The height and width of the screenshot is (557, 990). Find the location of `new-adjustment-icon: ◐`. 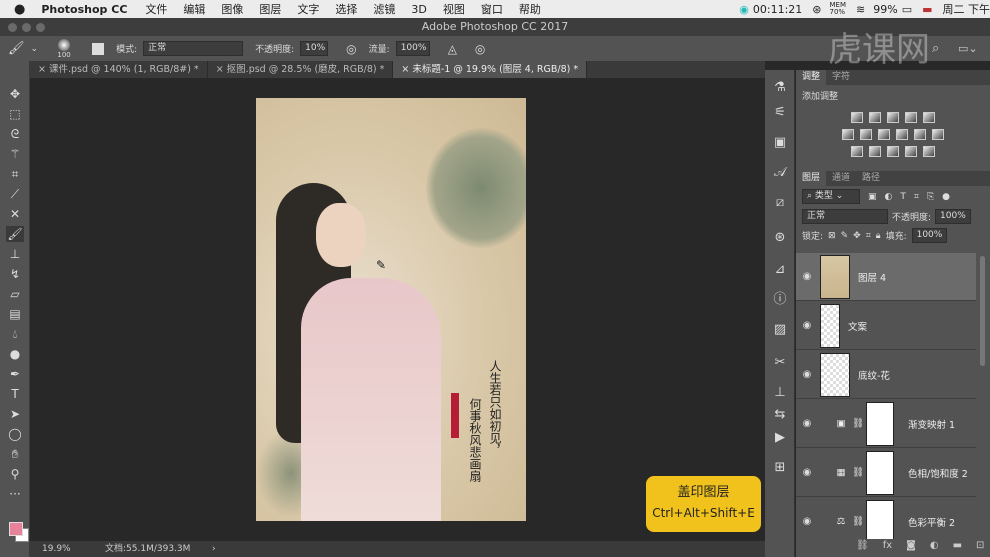

new-adjustment-icon: ◐ is located at coordinates (934, 545).